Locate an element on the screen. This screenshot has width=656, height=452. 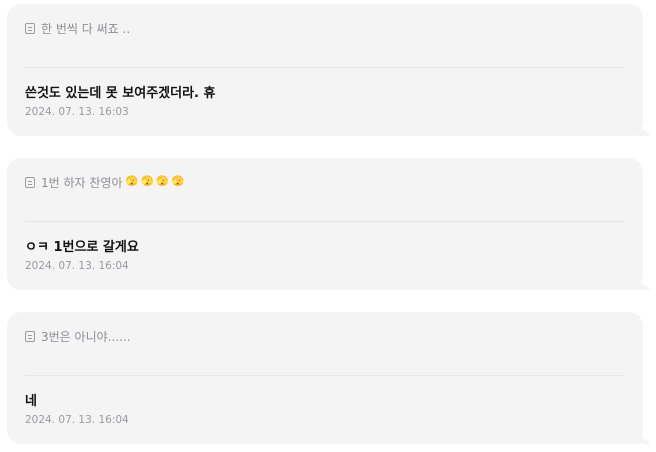
timestamp: 2024. 07. 13. 16:03 is located at coordinates (77, 112).